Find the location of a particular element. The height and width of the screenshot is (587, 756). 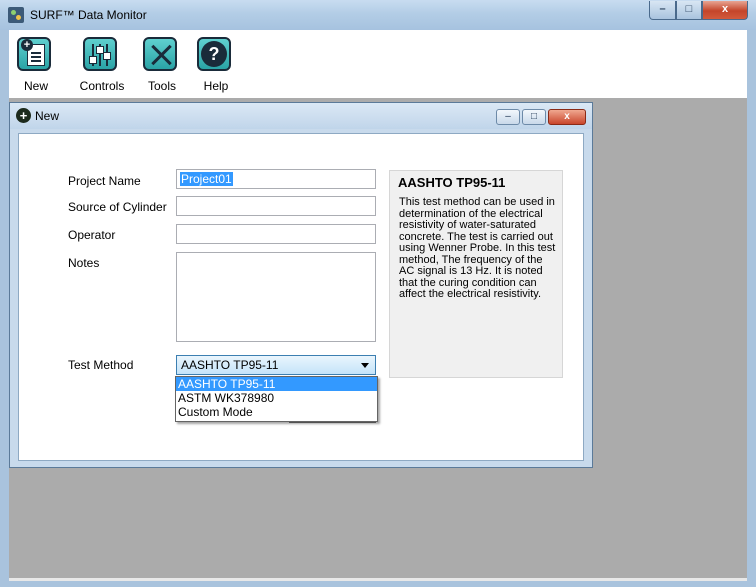

child-minimize-button: – is located at coordinates (508, 117).